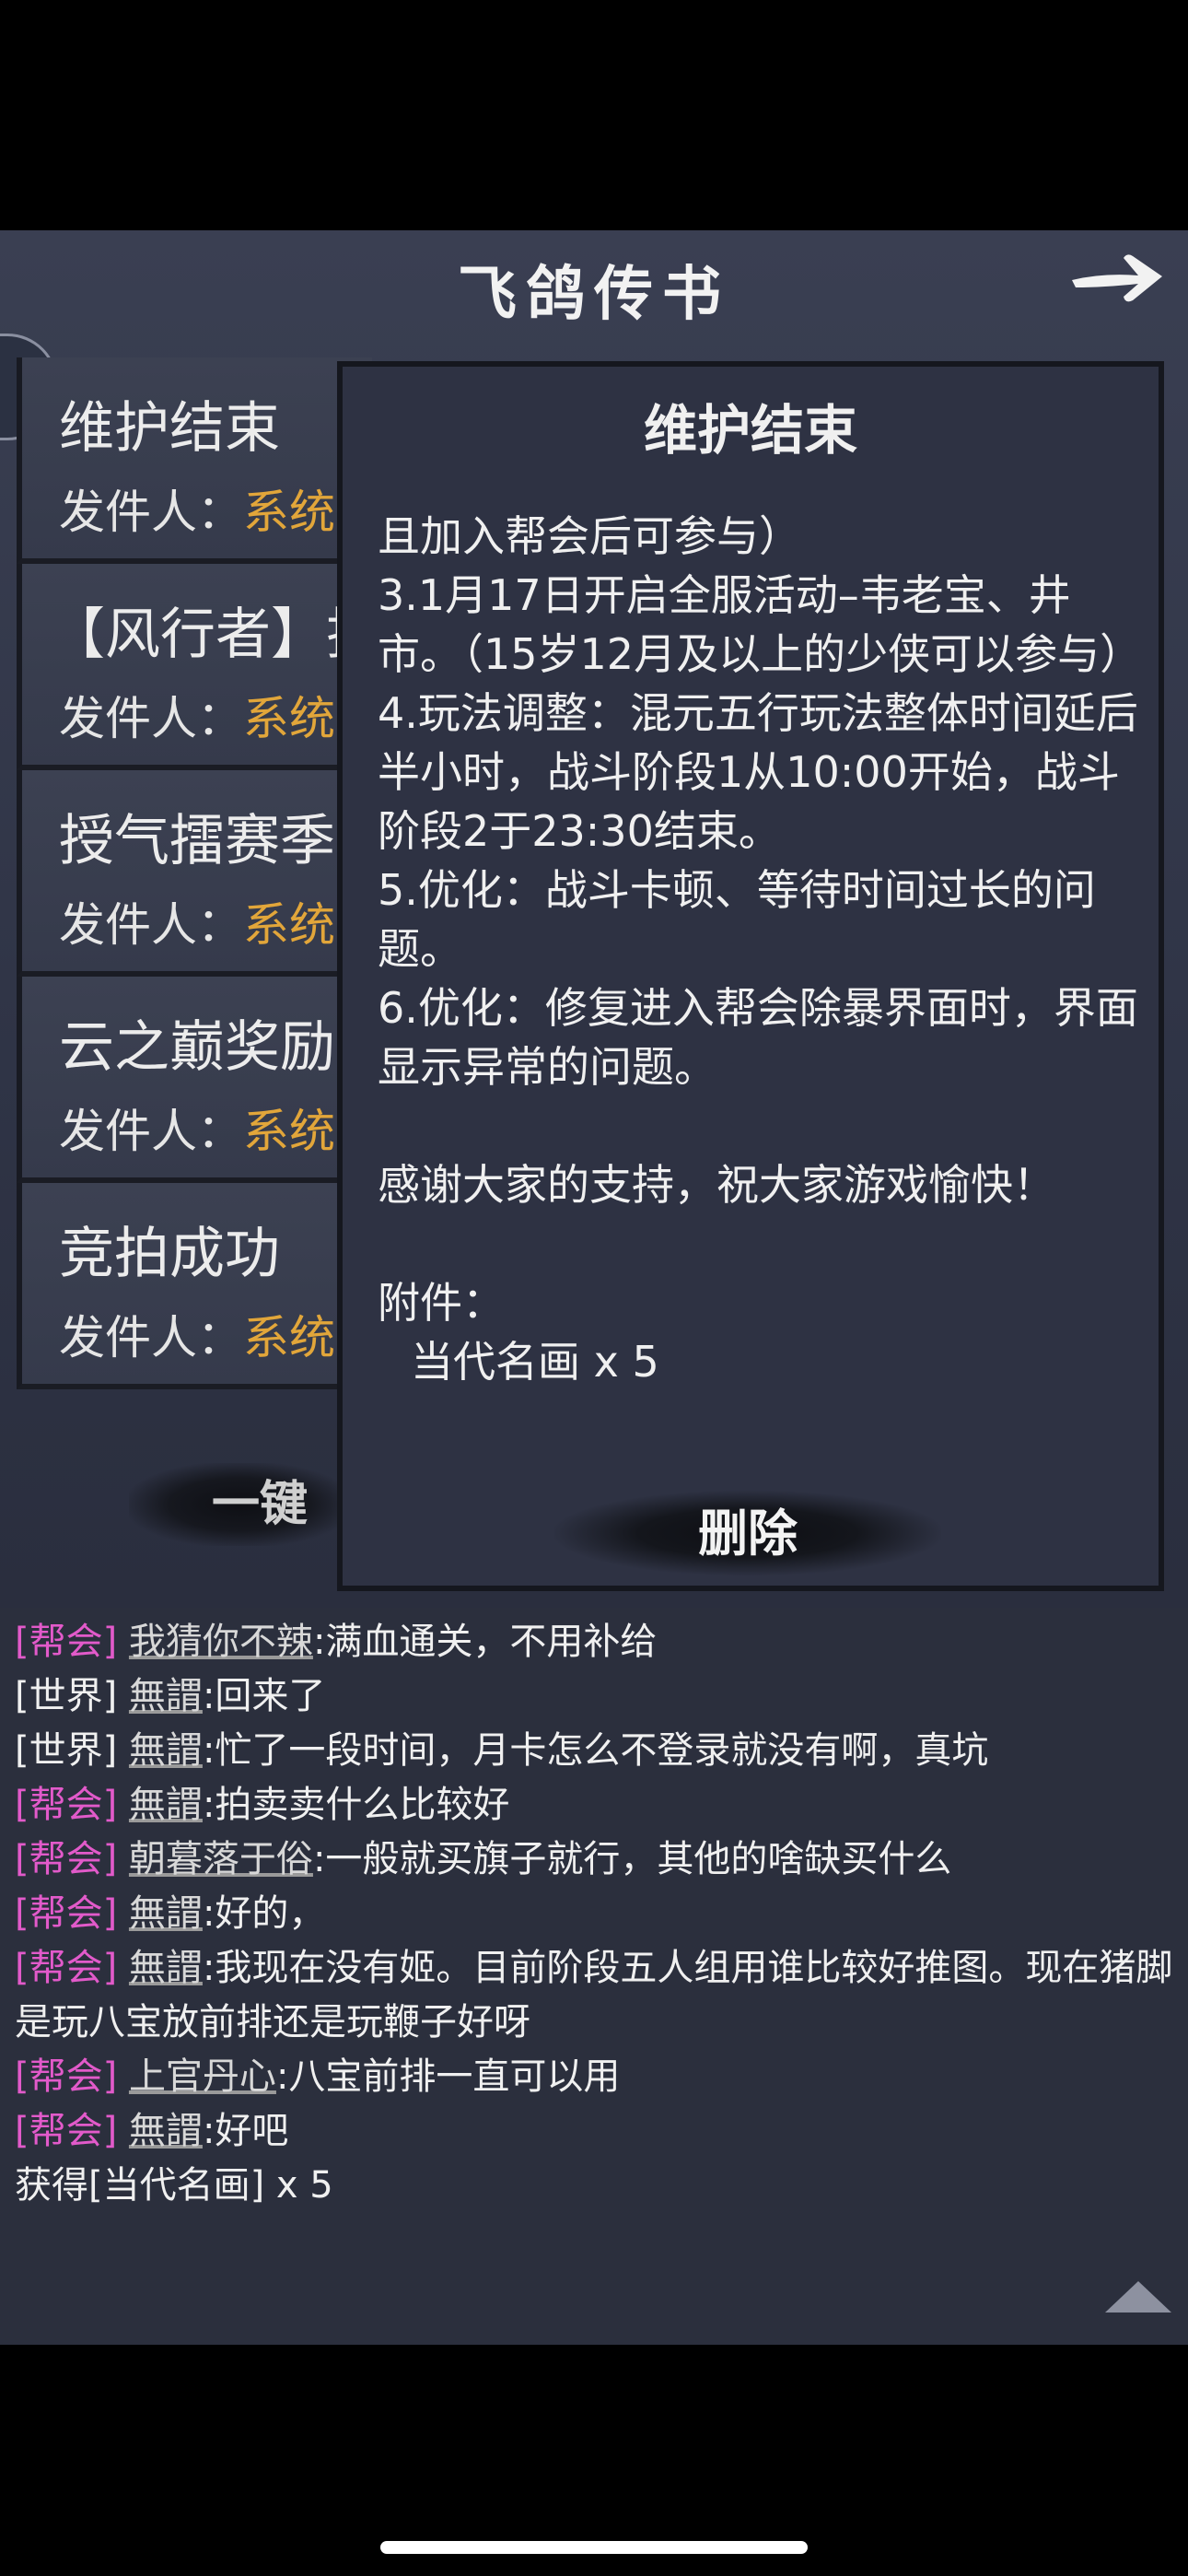 Image resolution: width=1188 pixels, height=2576 pixels. I want to click on detail-thanks: 感谢大家的支持，祝大家游戏愉快！, so click(716, 1185).